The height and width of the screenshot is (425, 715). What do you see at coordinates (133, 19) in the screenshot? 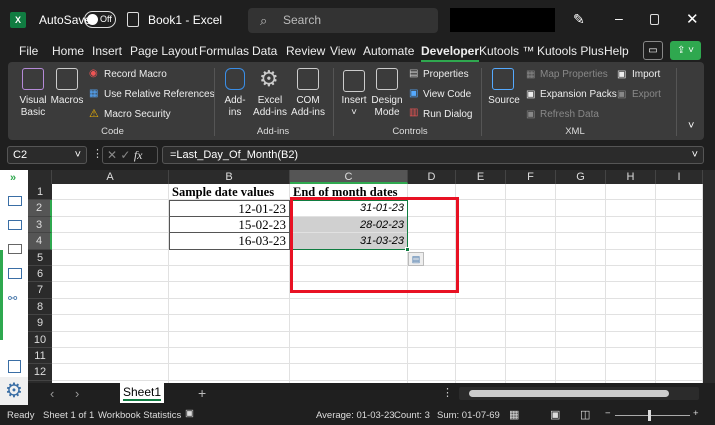
I see `save-icon` at bounding box center [133, 19].